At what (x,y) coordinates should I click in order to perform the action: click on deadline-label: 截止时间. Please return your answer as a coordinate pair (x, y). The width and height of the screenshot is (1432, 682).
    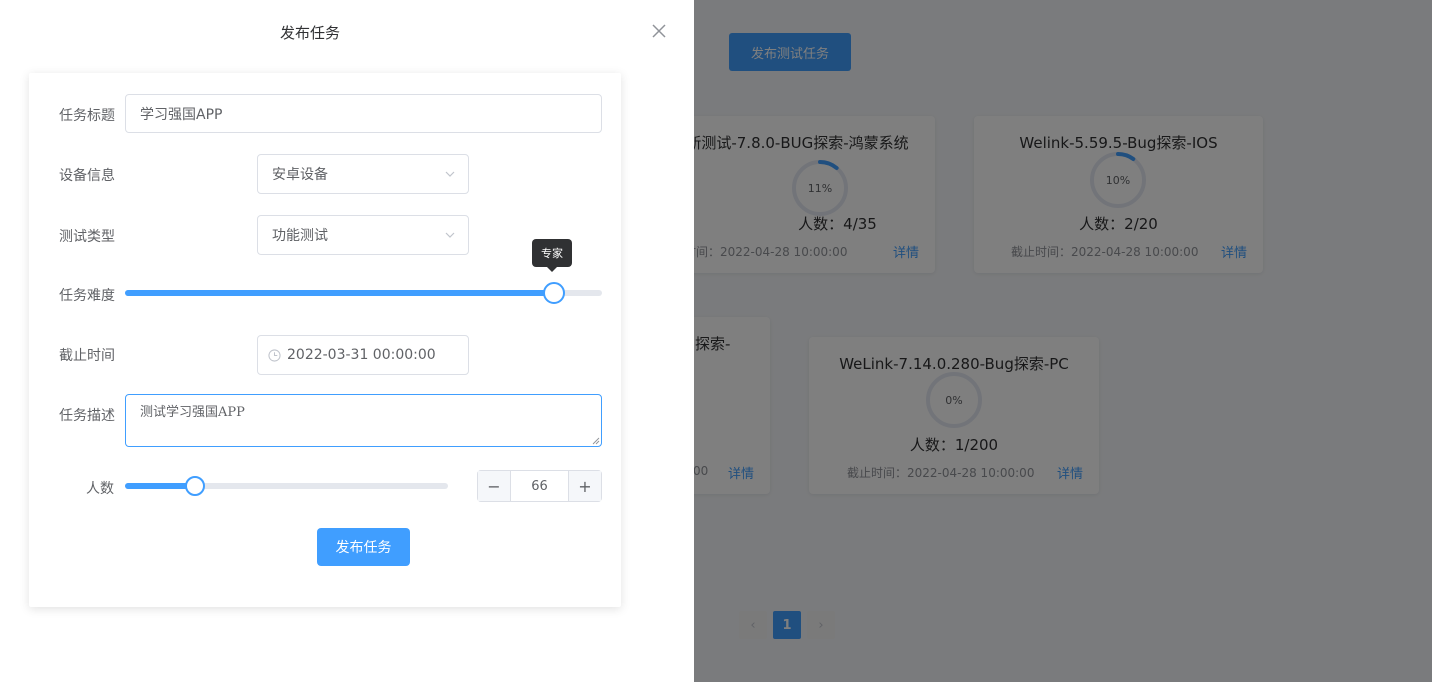
    Looking at the image, I should click on (87, 356).